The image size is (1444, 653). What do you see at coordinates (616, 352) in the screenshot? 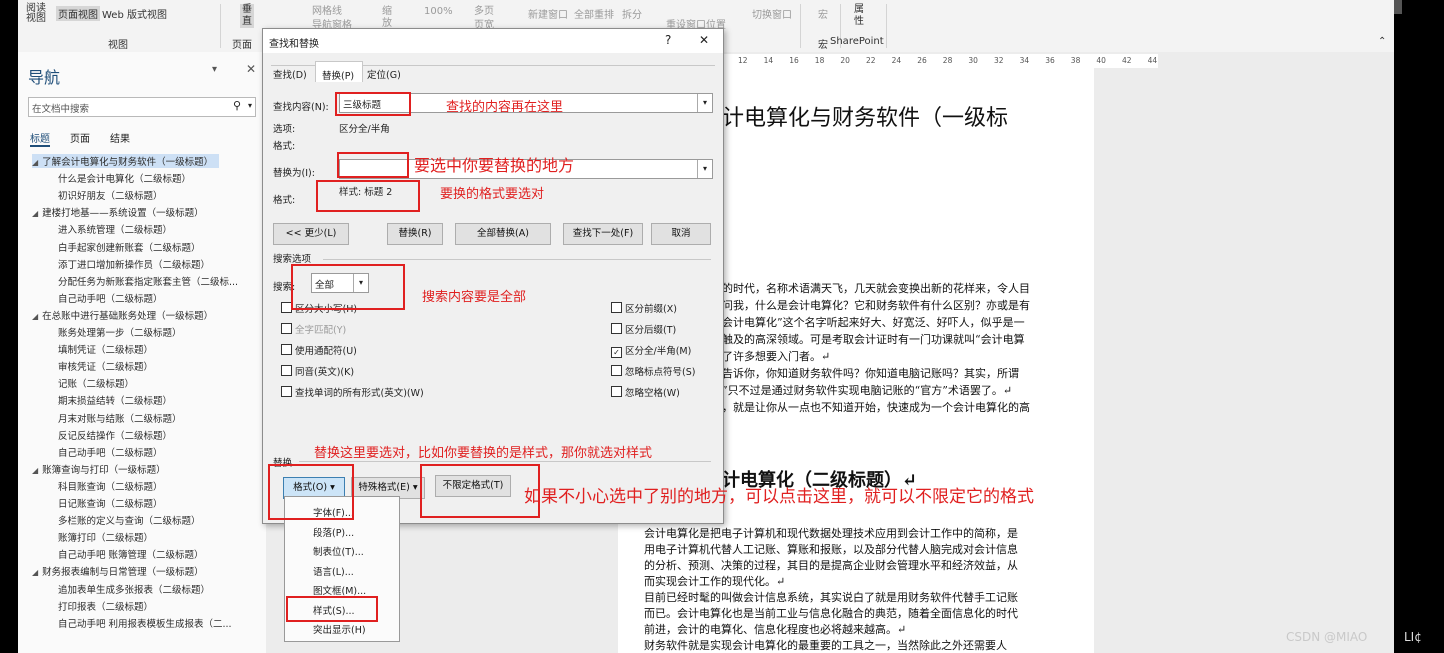
I see `checkbox-checked-icon: ✓` at bounding box center [616, 352].